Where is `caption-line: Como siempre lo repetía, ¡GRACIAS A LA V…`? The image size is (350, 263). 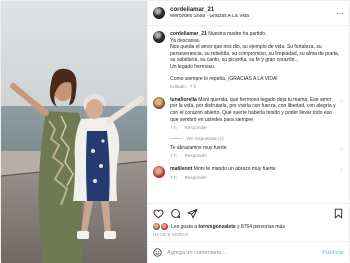 caption-line: Como siempre lo repetía, ¡GRACIAS A LA V… is located at coordinates (224, 78).